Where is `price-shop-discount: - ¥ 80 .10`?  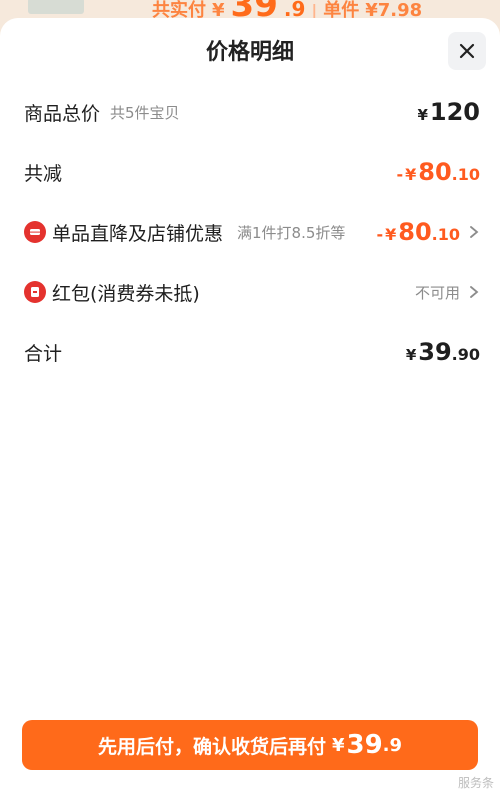 price-shop-discount: - ¥ 80 .10 is located at coordinates (418, 232).